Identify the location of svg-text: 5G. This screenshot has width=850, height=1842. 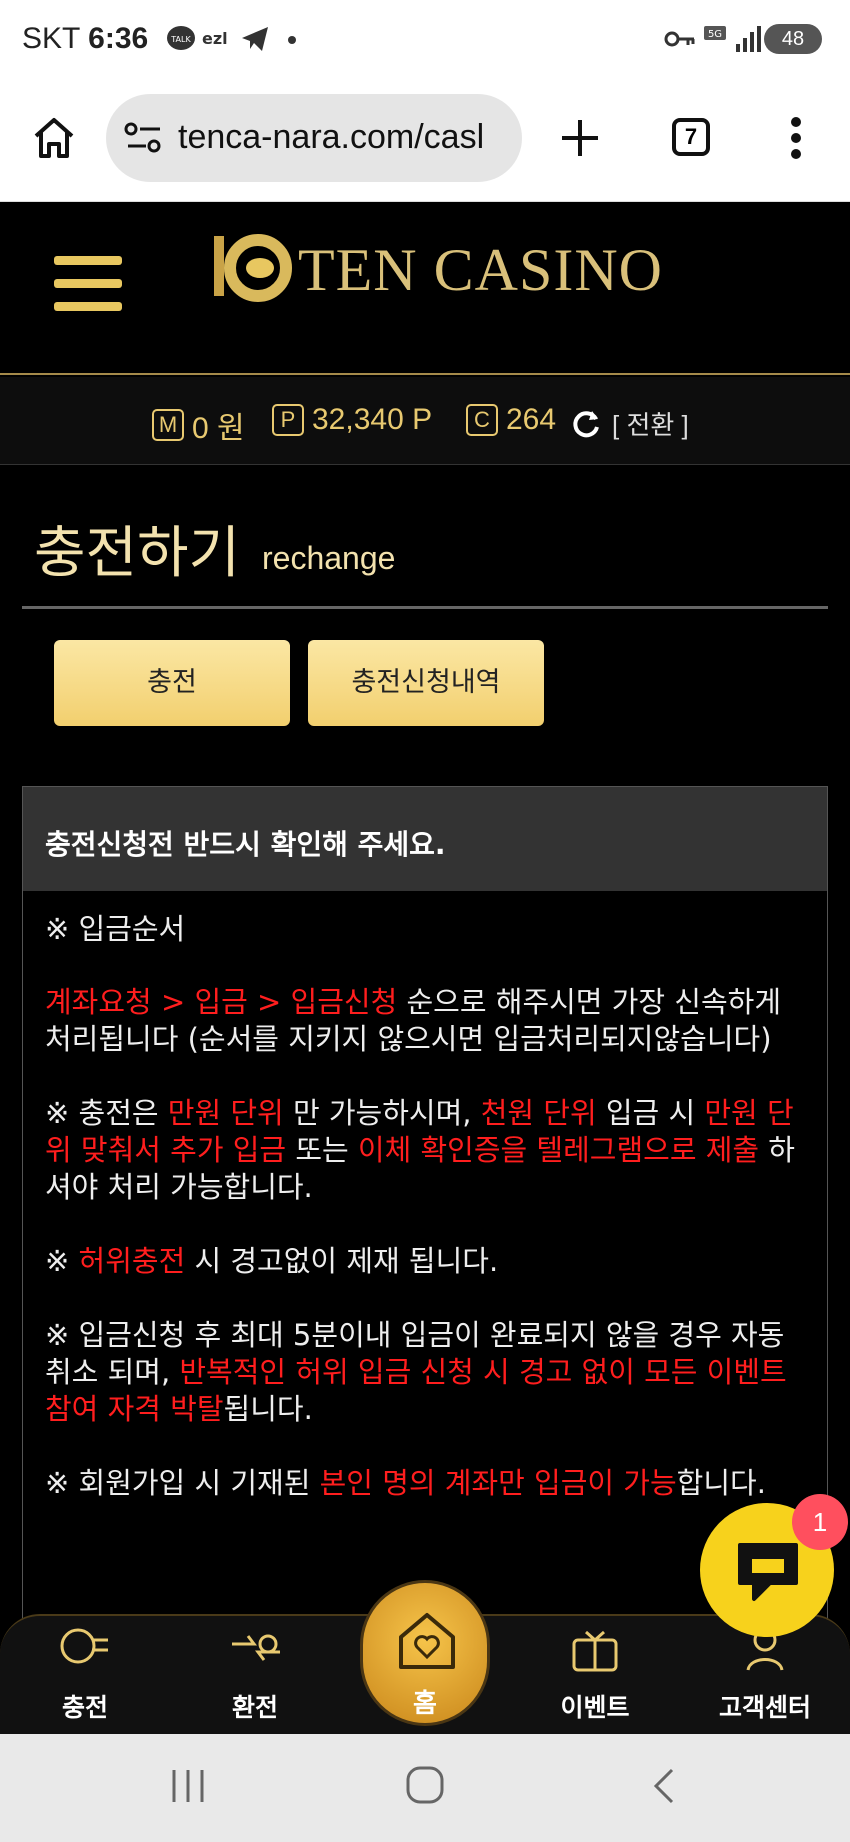
(715, 34).